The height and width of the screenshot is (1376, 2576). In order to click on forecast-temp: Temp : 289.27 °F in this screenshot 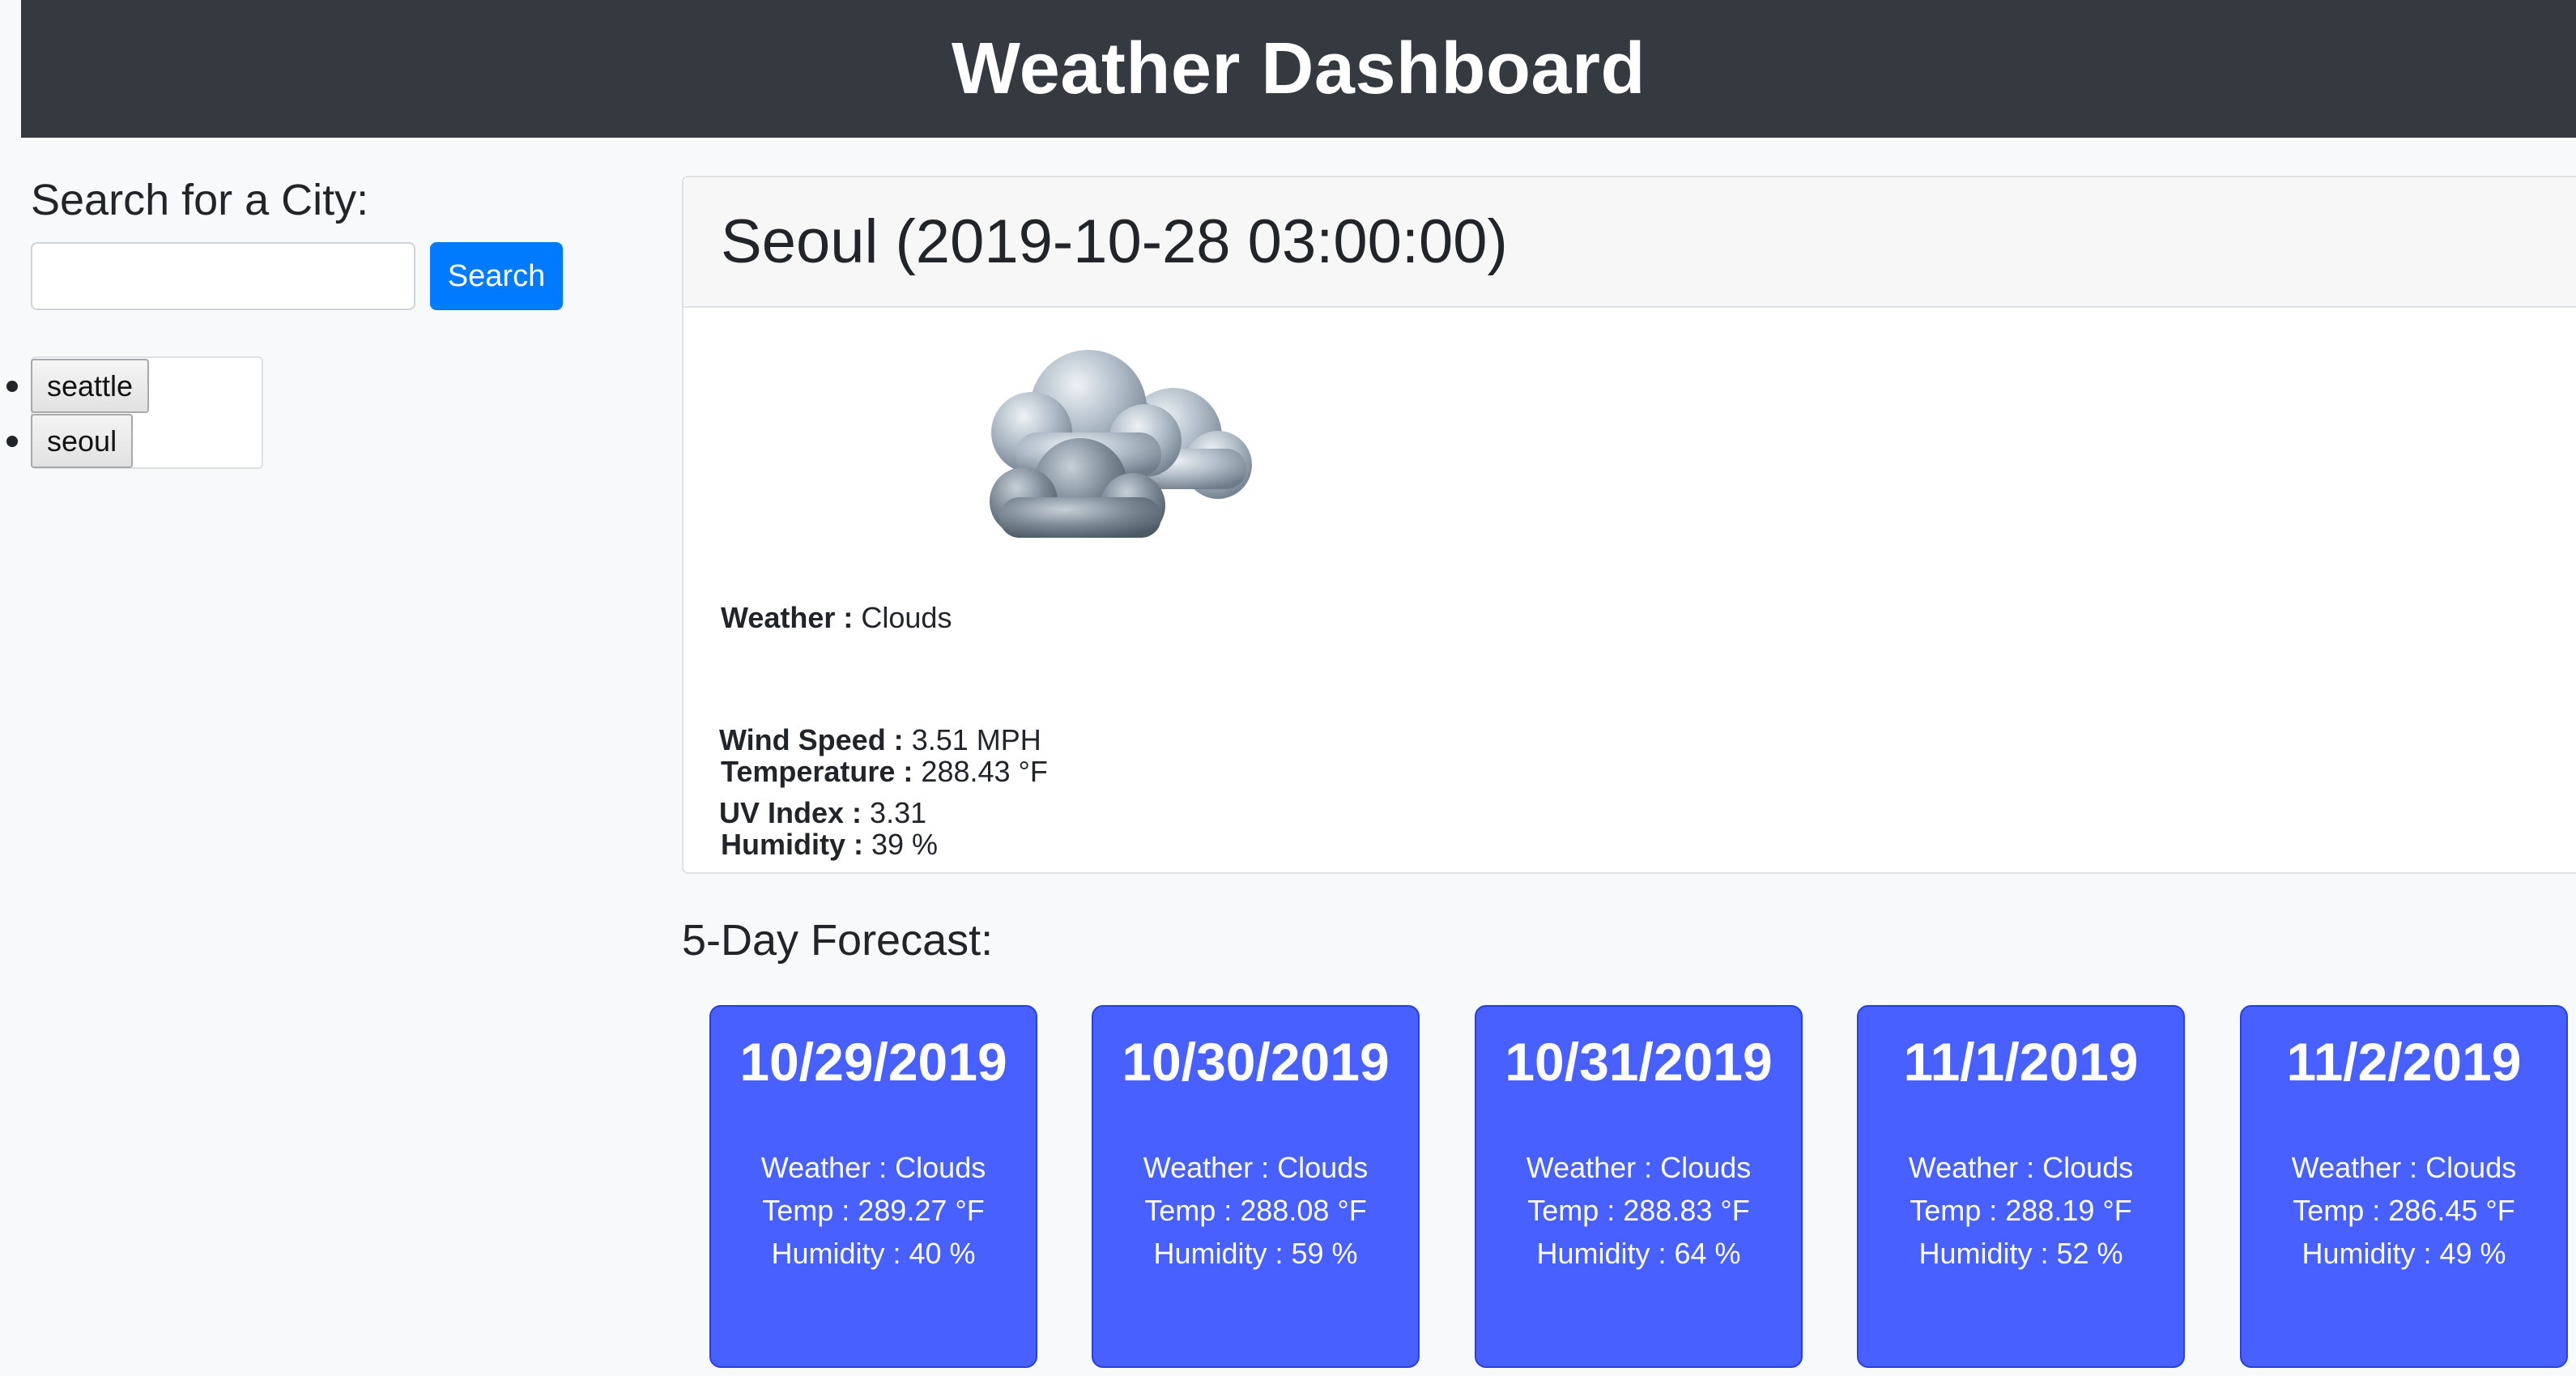, I will do `click(873, 1210)`.